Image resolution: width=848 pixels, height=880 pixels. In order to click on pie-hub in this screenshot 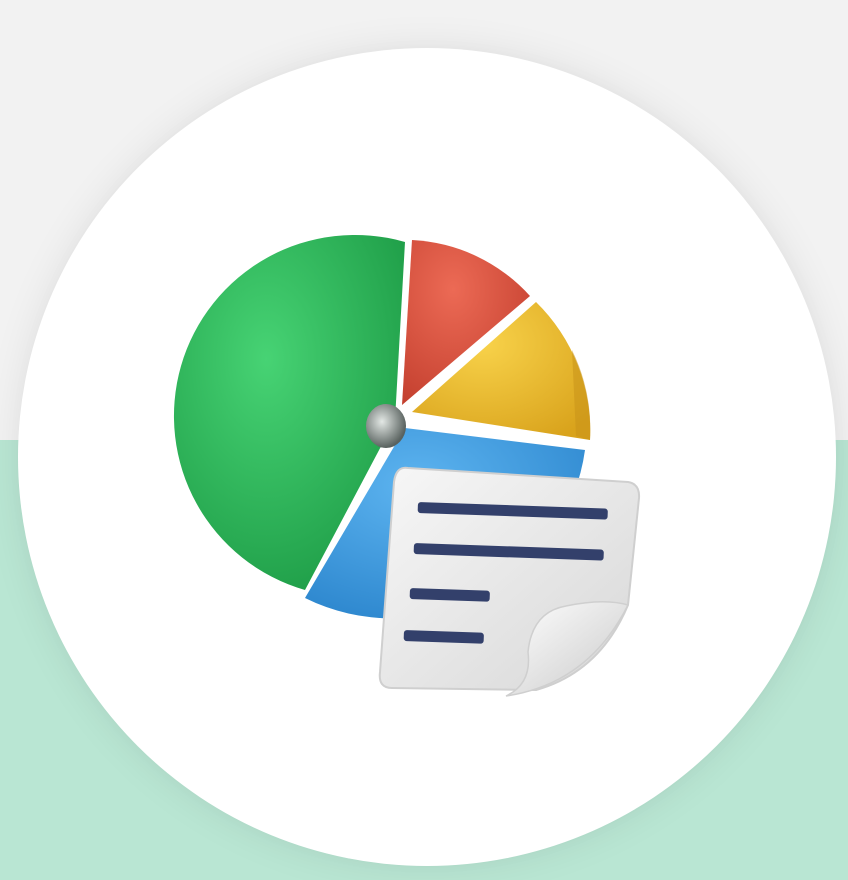, I will do `click(386, 426)`.